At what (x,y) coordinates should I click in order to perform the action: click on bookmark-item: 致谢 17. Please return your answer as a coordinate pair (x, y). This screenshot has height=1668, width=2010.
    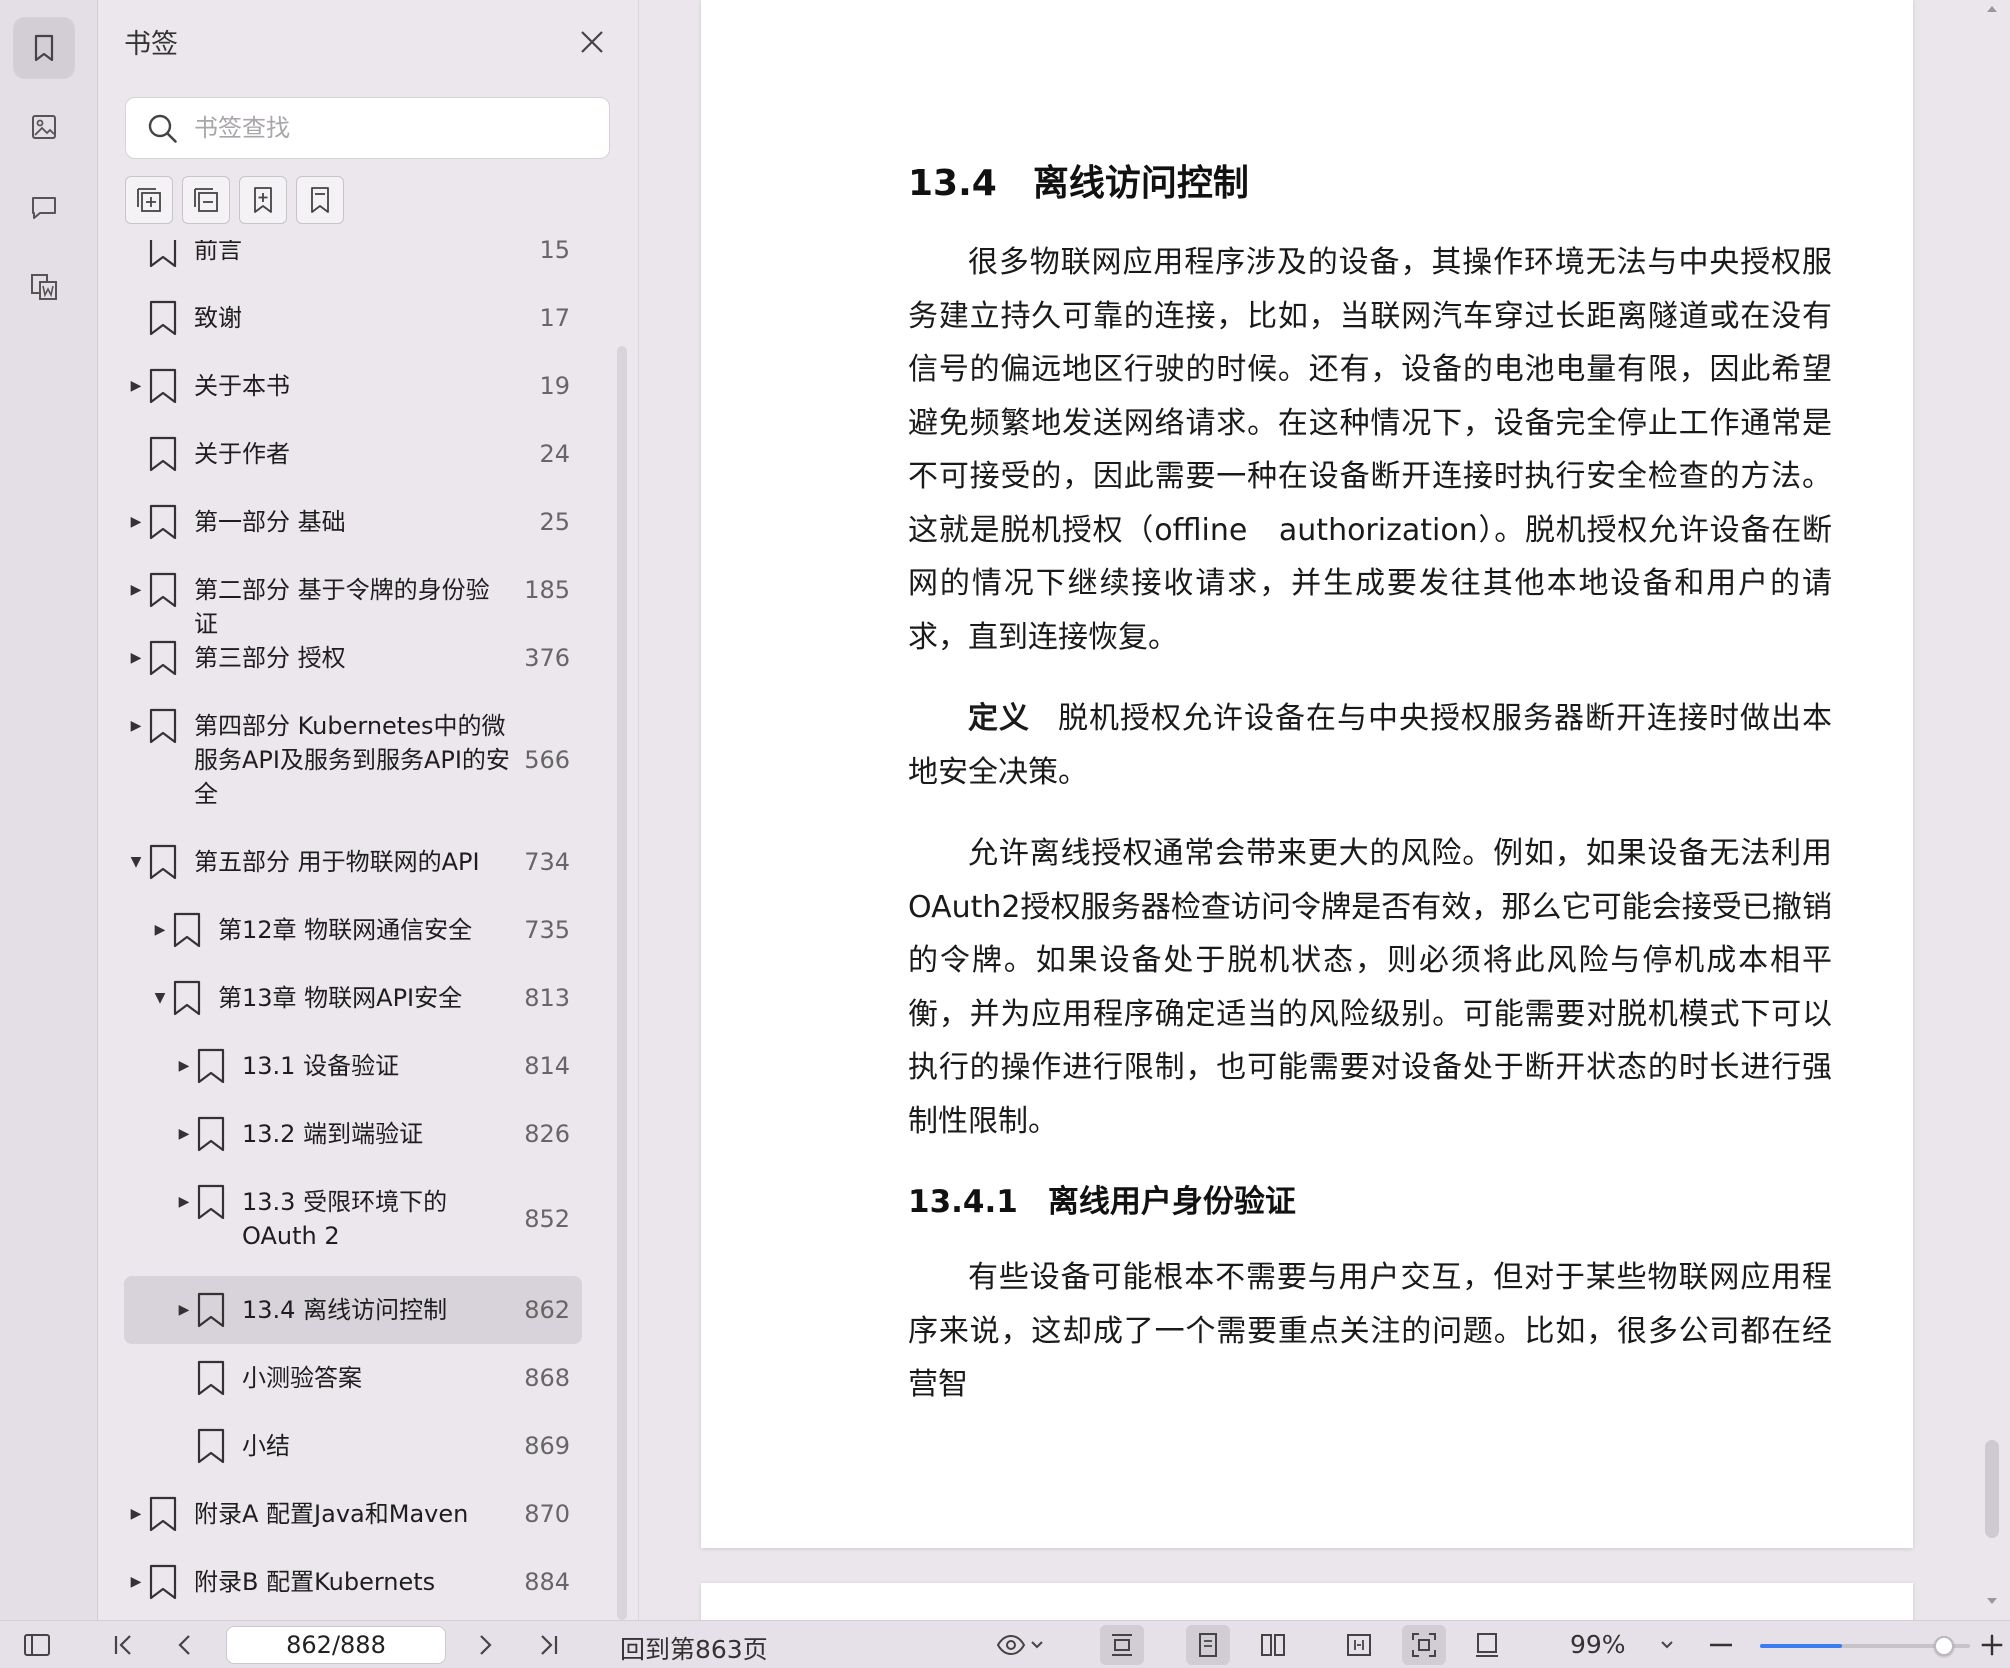
    Looking at the image, I should click on (353, 318).